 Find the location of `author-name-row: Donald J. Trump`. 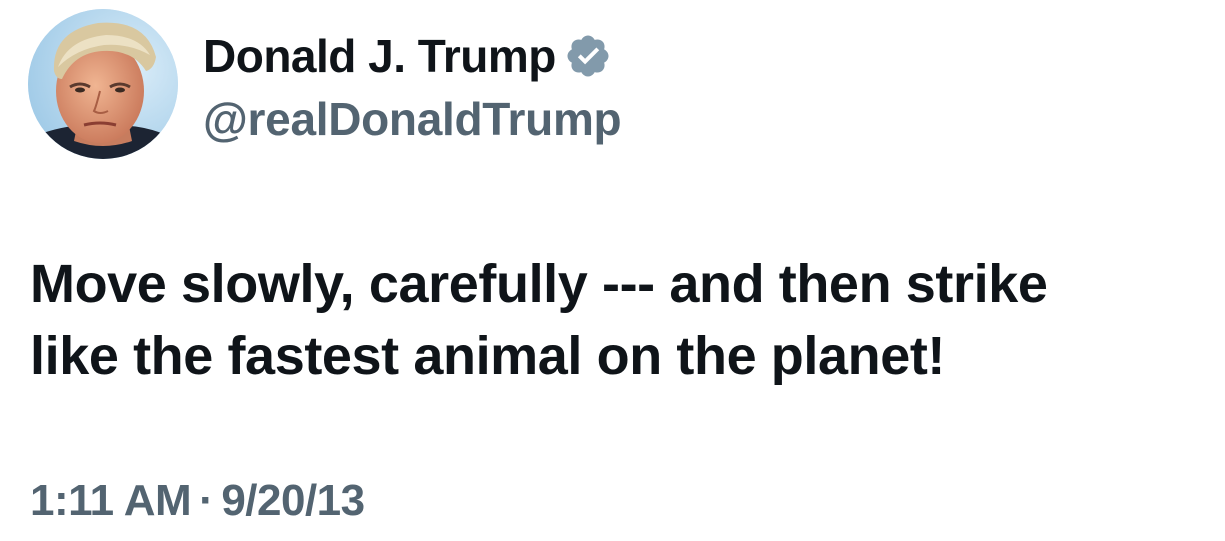

author-name-row: Donald J. Trump is located at coordinates (407, 56).